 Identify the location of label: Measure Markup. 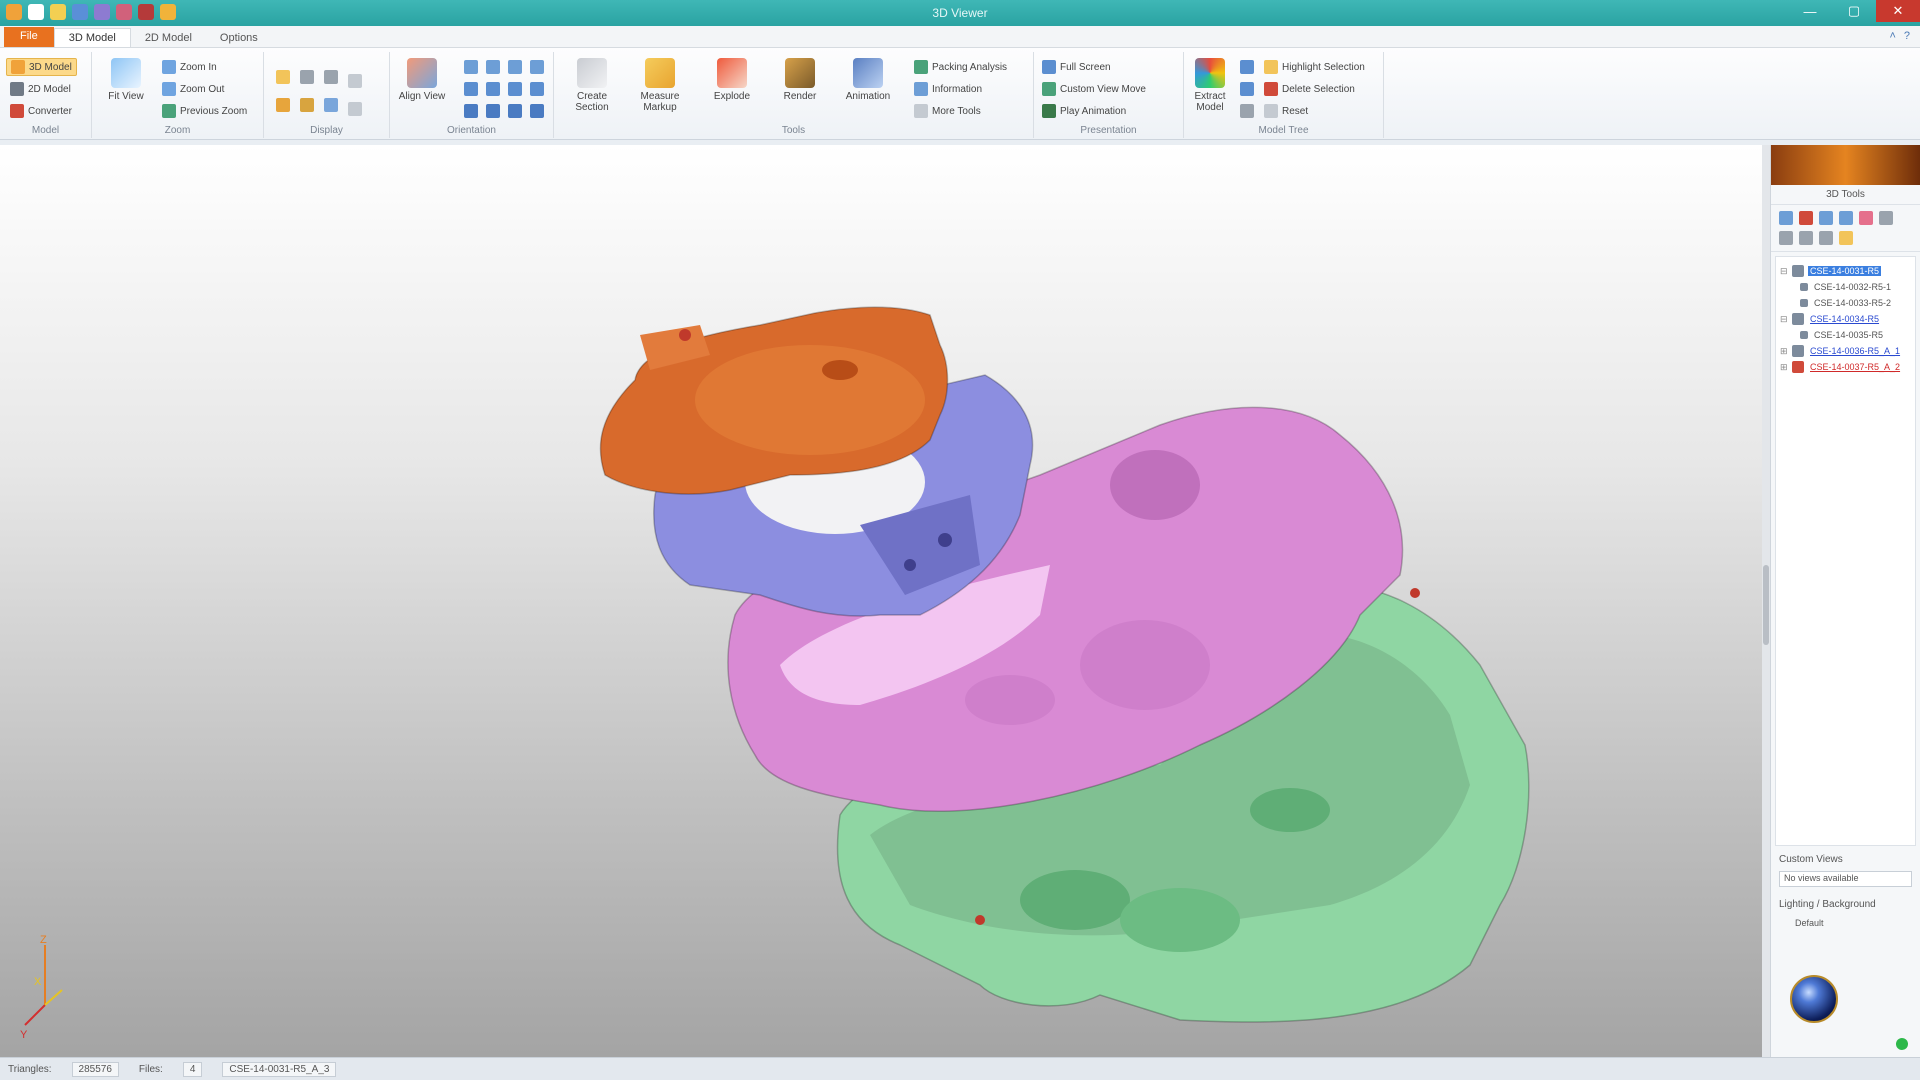
(660, 102).